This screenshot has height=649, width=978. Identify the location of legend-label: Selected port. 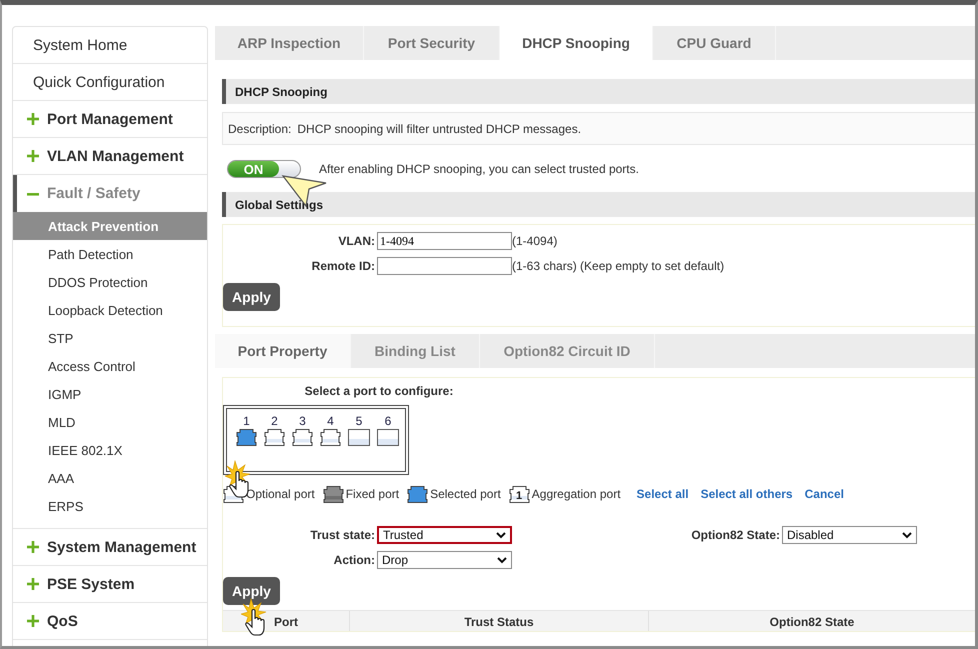
(465, 494).